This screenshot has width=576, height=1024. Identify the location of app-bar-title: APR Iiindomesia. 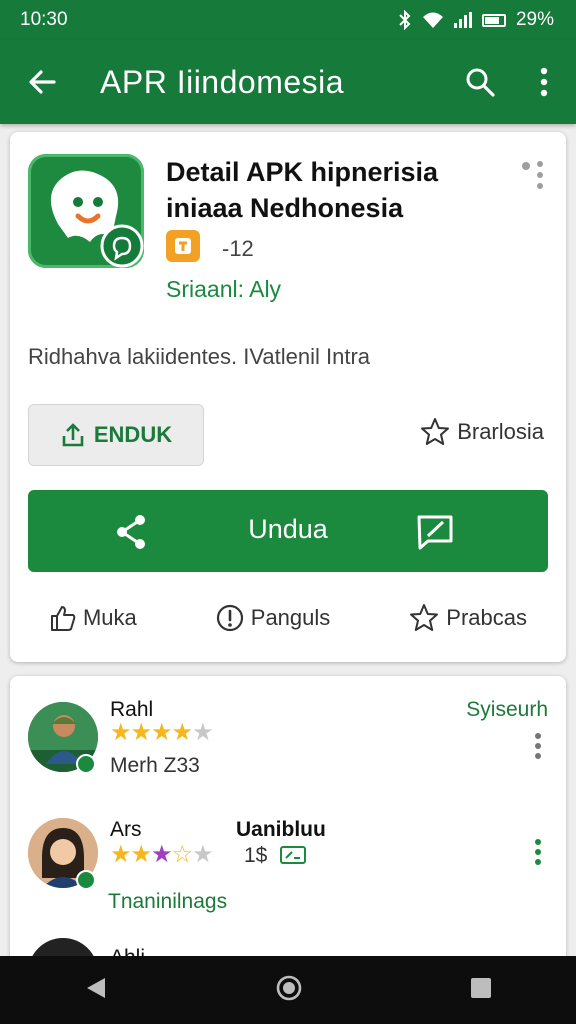
(222, 81).